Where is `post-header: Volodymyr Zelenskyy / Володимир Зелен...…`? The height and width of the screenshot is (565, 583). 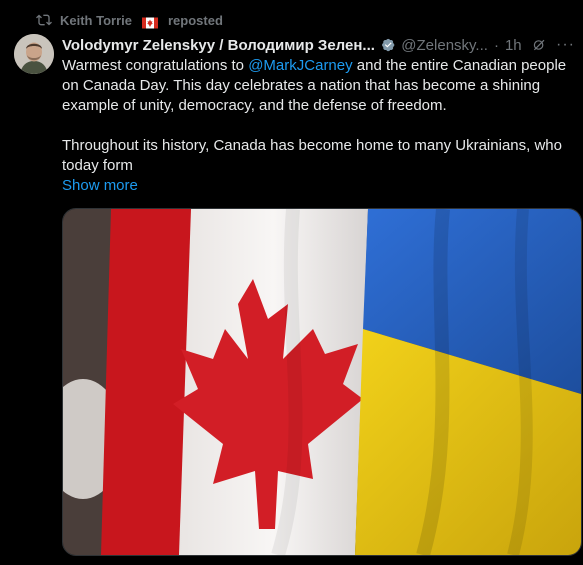 post-header: Volodymyr Zelenskyy / Володимир Зелен...… is located at coordinates (318, 45).